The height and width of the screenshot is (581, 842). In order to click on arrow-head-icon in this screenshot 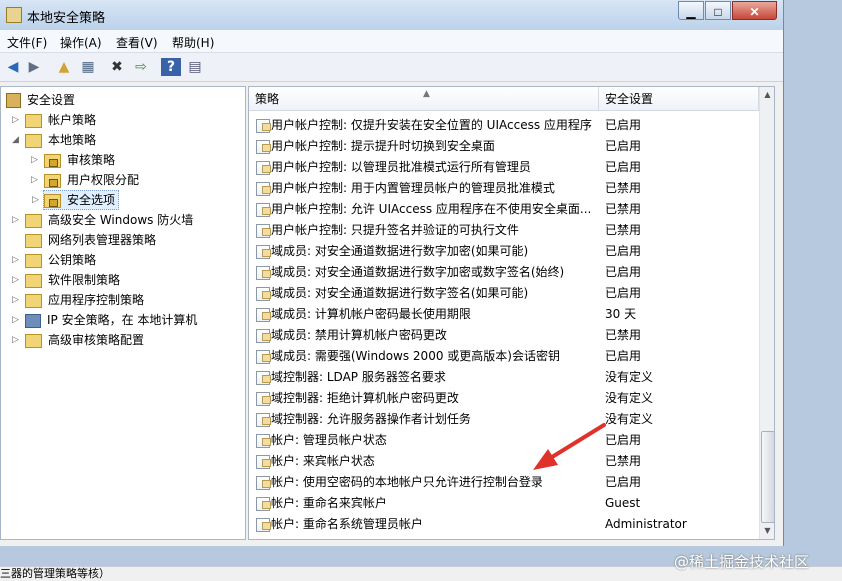, I will do `click(545, 459)`.